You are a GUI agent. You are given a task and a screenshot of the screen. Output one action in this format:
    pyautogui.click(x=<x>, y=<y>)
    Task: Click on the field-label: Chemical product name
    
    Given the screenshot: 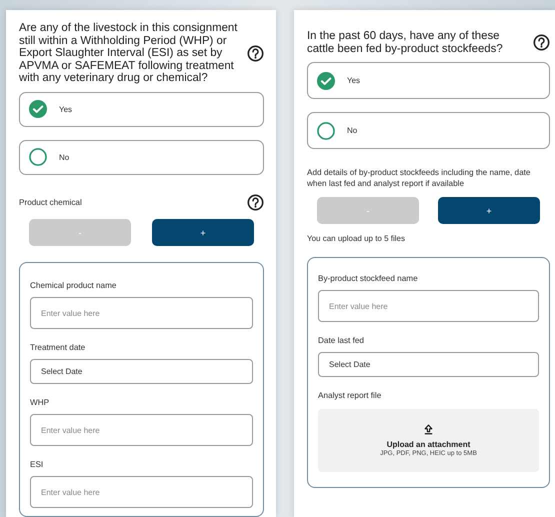 What is the action you would take?
    pyautogui.click(x=74, y=285)
    